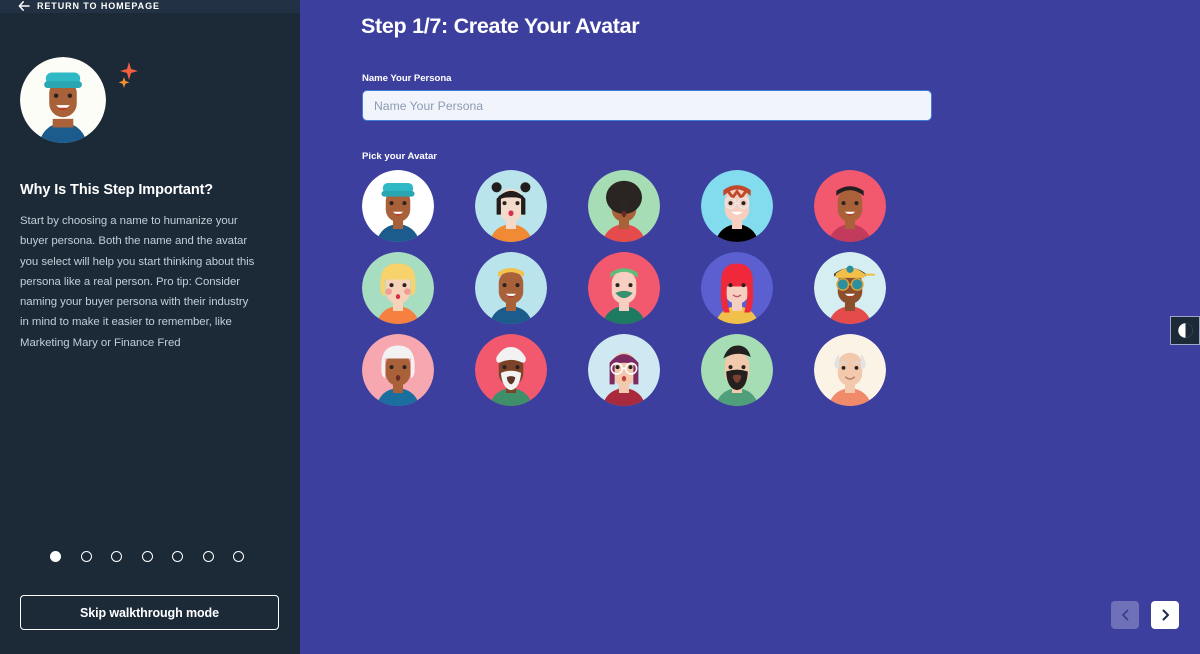 The image size is (1200, 654). I want to click on chevron-left-icon, so click(1124, 615).